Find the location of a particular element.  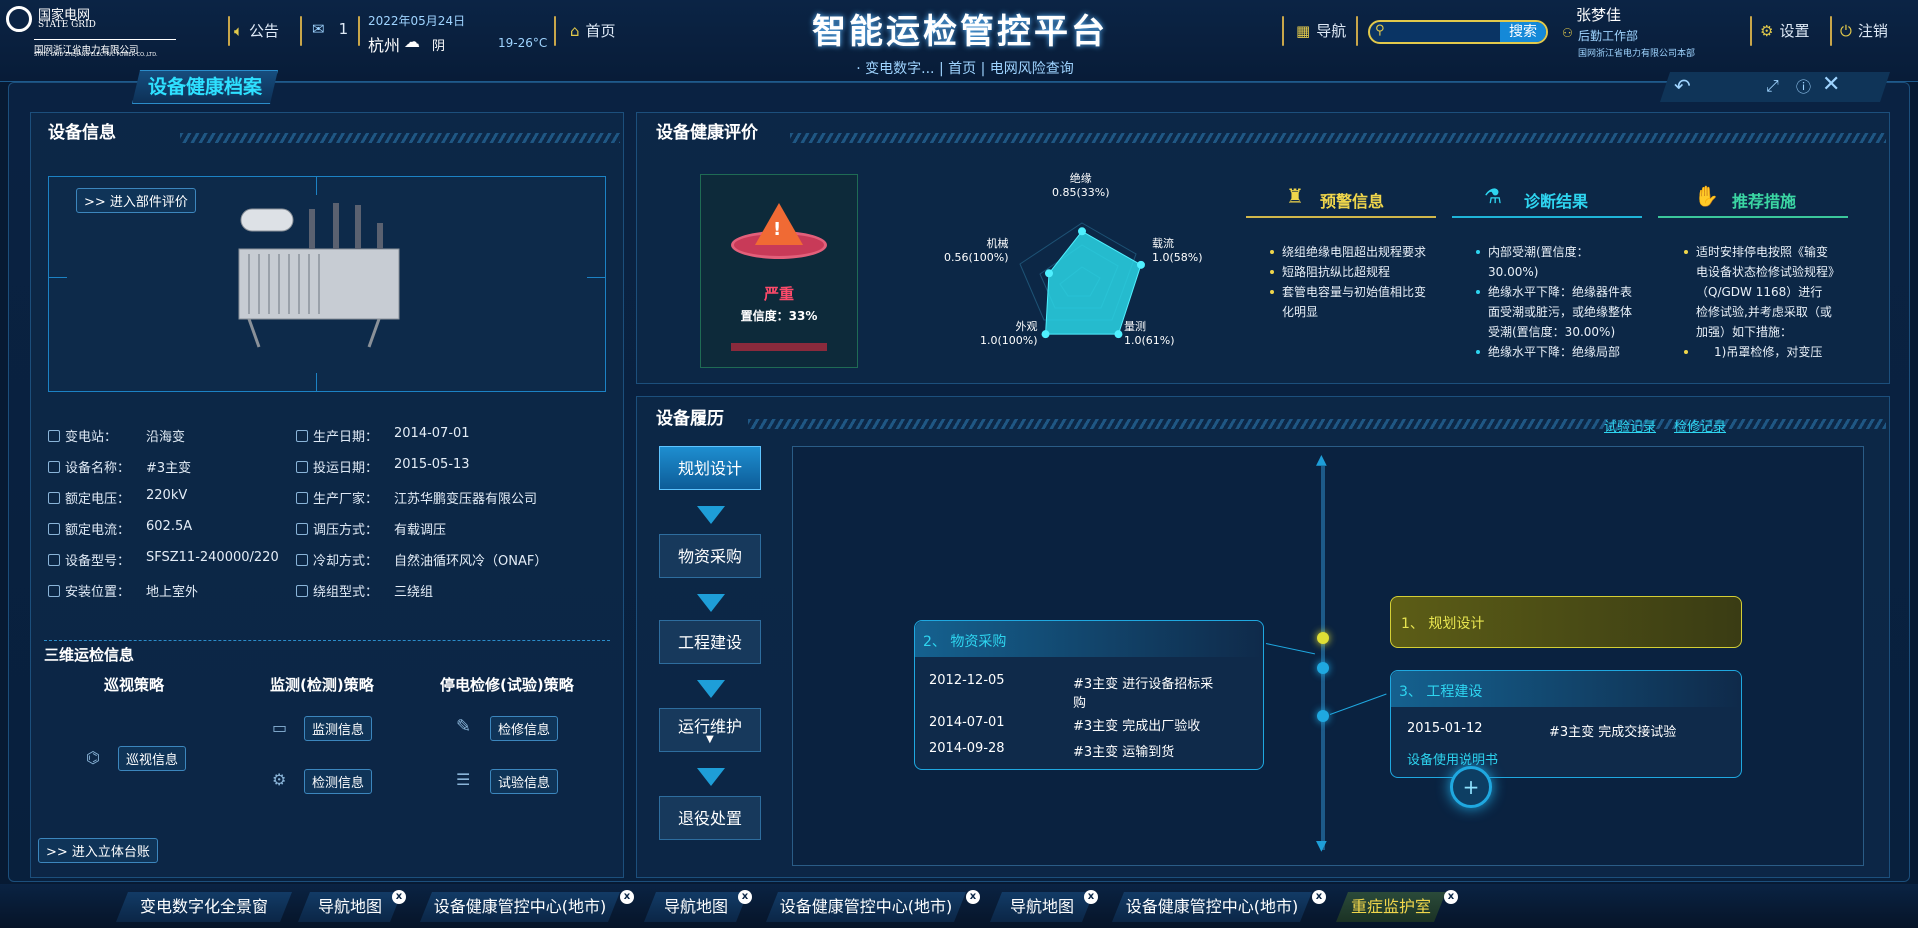

card-procurement-title: 2、 物资采购 is located at coordinates (965, 642).